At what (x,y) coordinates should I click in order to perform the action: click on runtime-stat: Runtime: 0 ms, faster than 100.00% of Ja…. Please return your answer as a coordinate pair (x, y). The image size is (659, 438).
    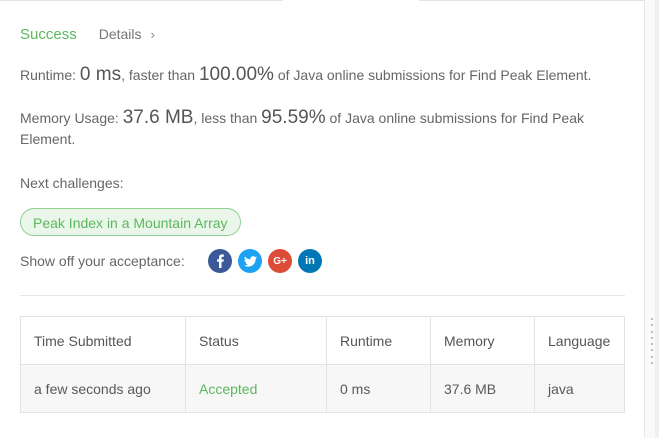
    Looking at the image, I should click on (320, 75).